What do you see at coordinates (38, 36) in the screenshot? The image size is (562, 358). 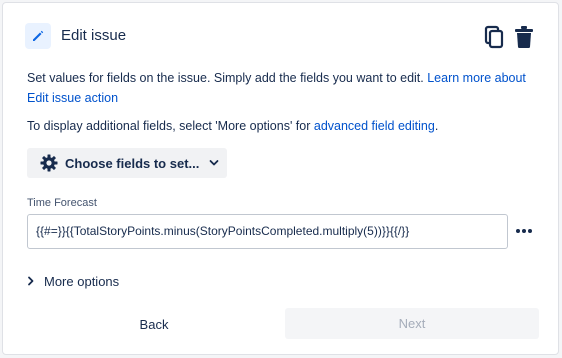 I see `pencil-icon` at bounding box center [38, 36].